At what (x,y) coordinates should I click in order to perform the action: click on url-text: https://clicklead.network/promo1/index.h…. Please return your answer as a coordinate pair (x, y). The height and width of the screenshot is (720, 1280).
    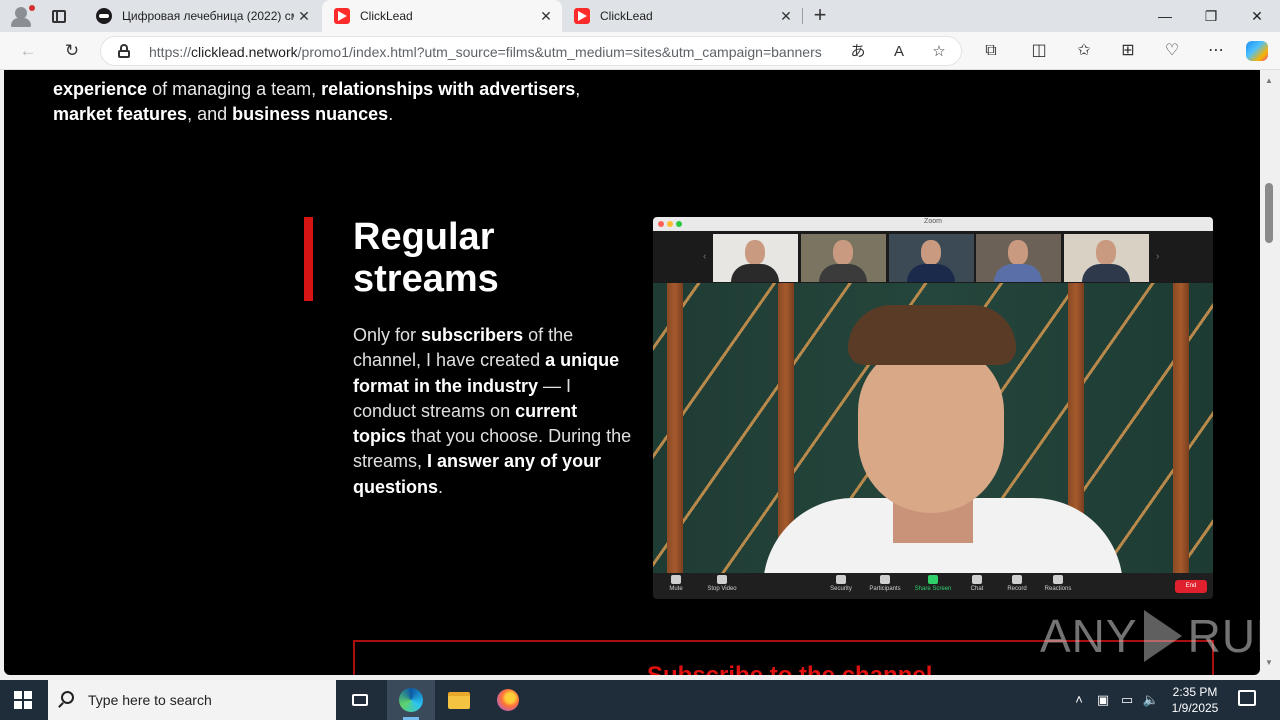
    Looking at the image, I should click on (485, 52).